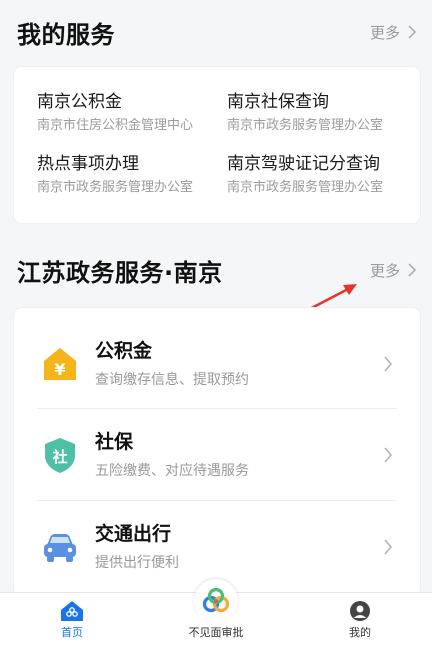 The height and width of the screenshot is (645, 432). Describe the element at coordinates (115, 125) in the screenshot. I see `service-org: 南京市住房公积金管理中心` at that location.